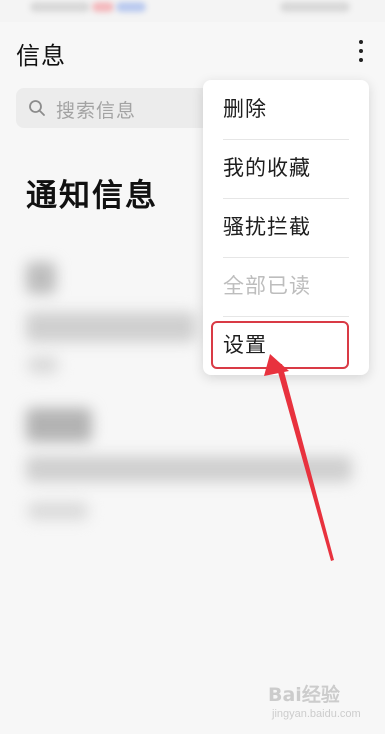 The width and height of the screenshot is (385, 734). What do you see at coordinates (280, 345) in the screenshot?
I see `highlight-box` at bounding box center [280, 345].